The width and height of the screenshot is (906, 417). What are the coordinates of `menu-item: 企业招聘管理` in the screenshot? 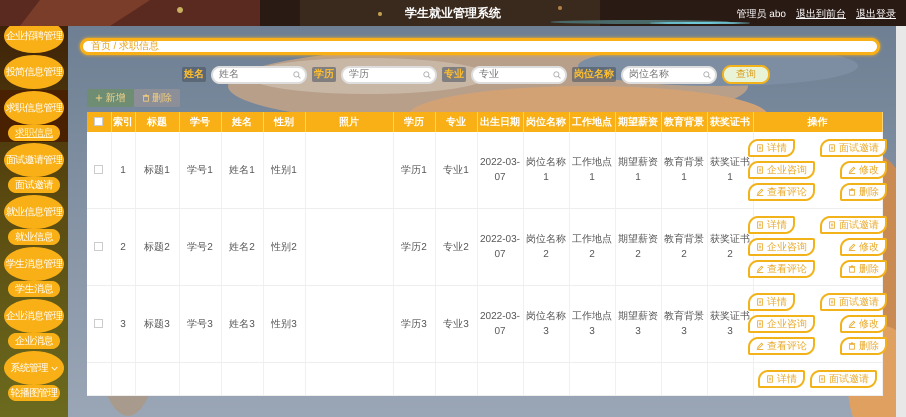 It's located at (34, 39).